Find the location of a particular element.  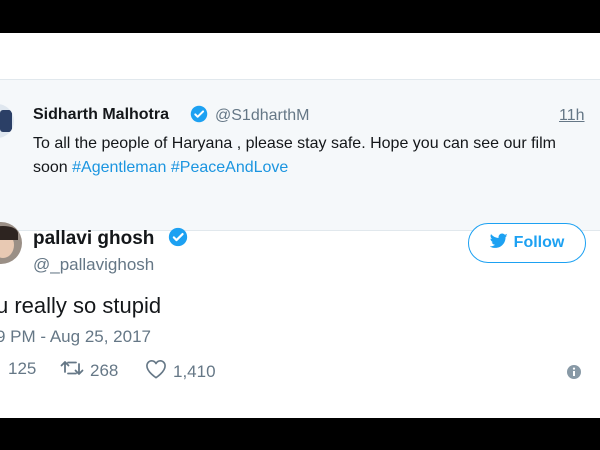

quoted-author-handle: @S1dharthM is located at coordinates (262, 116).